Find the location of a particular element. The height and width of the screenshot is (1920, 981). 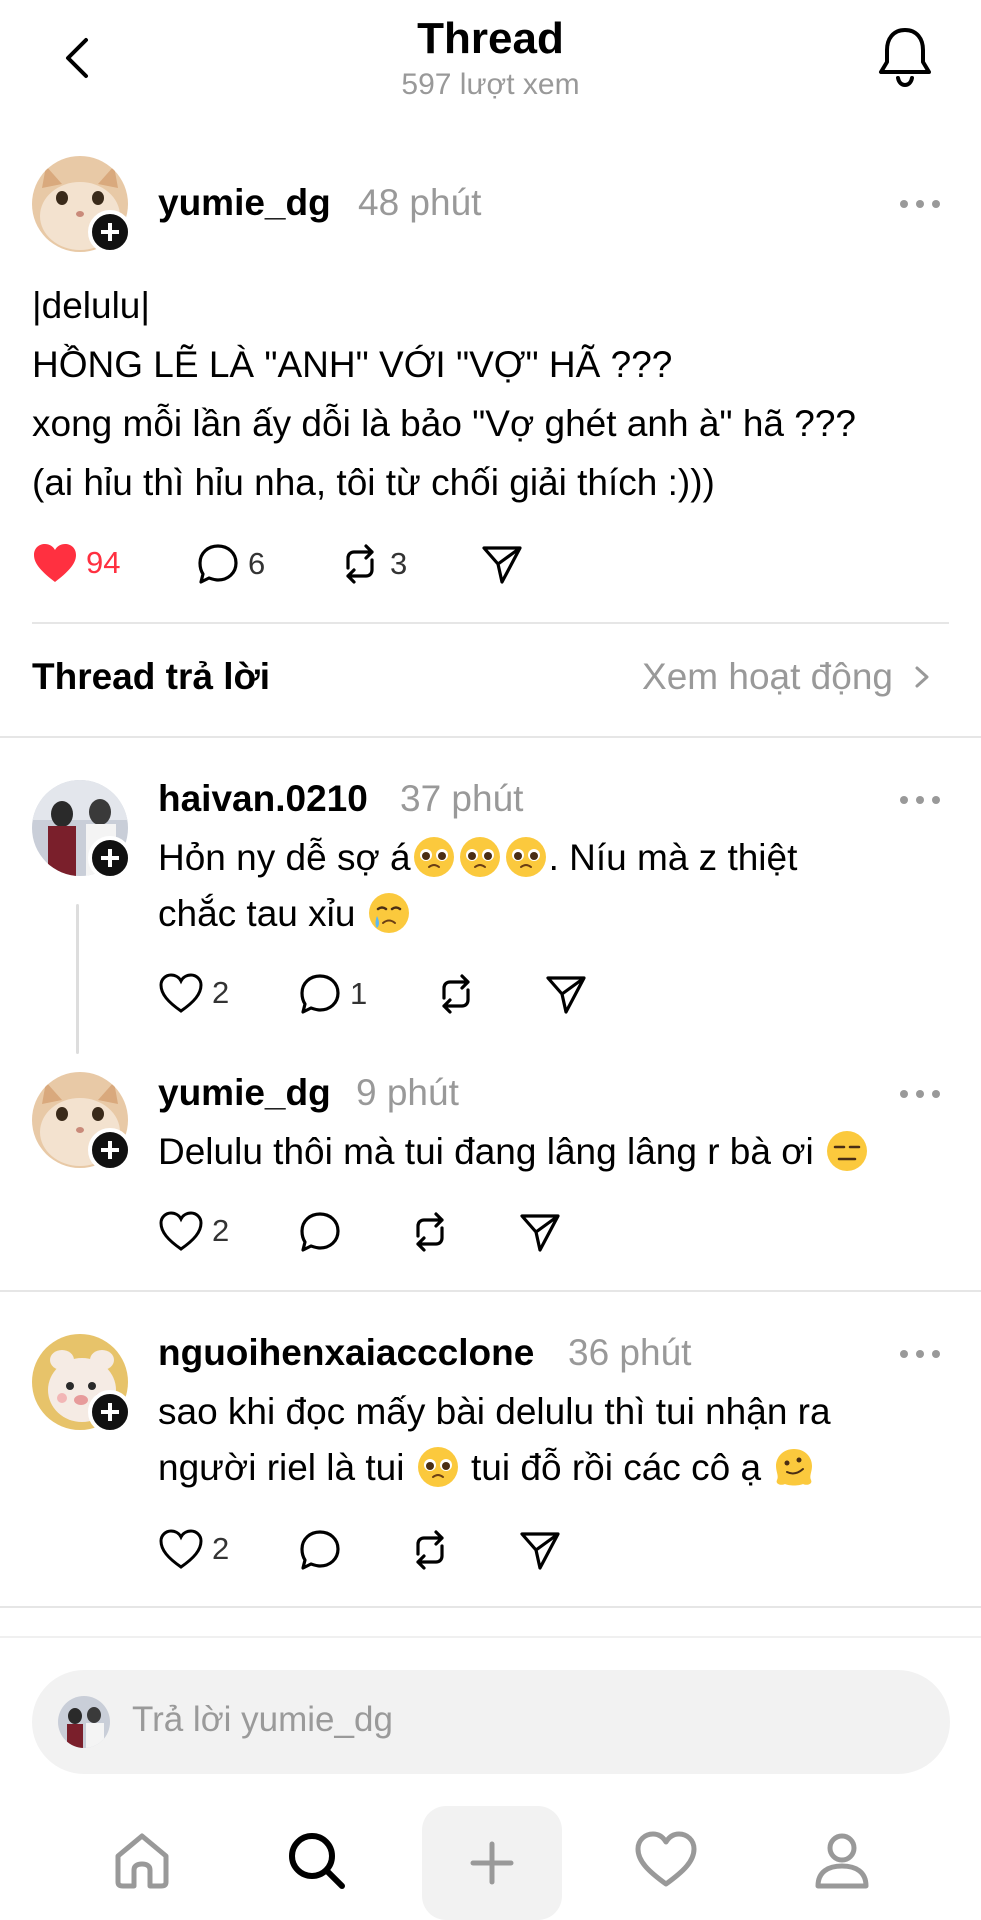

reply-input: Trả lời yumie_dg is located at coordinates (491, 1722).